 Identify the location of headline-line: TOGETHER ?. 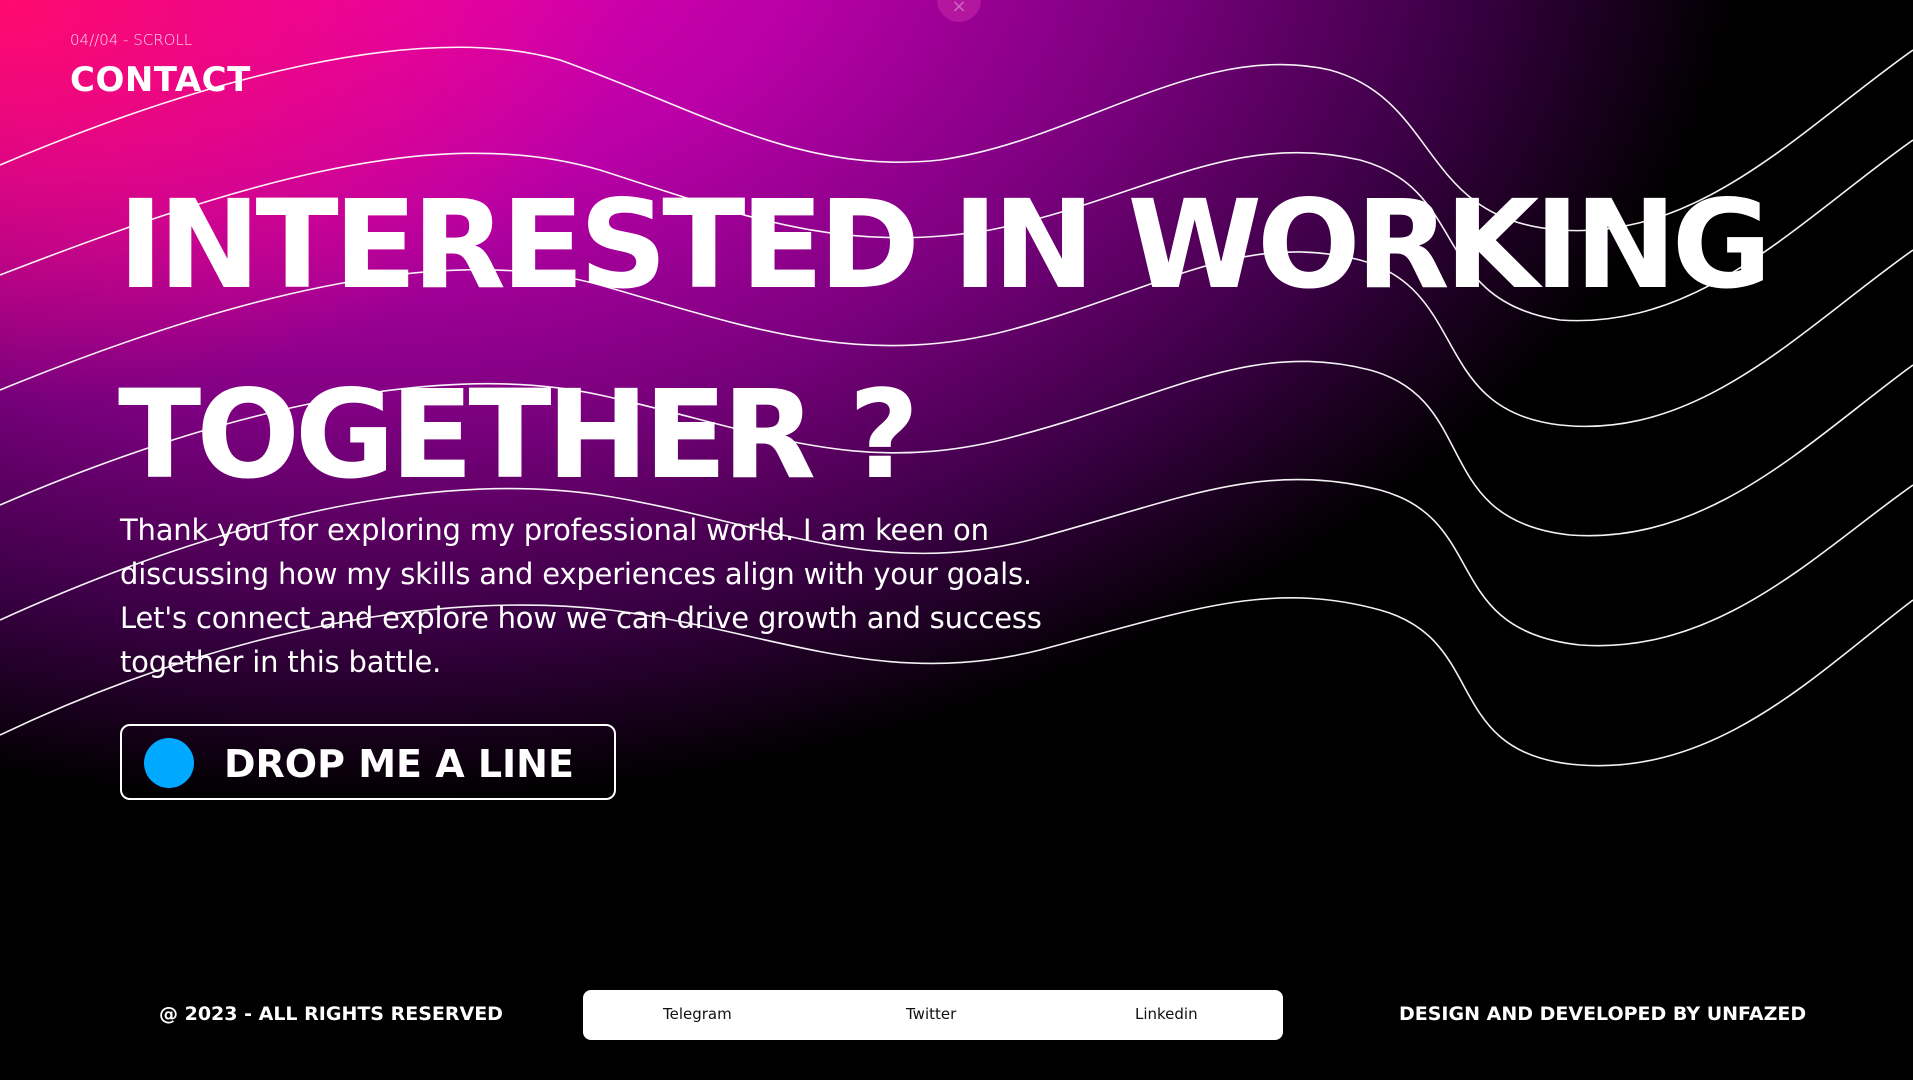
(518, 435).